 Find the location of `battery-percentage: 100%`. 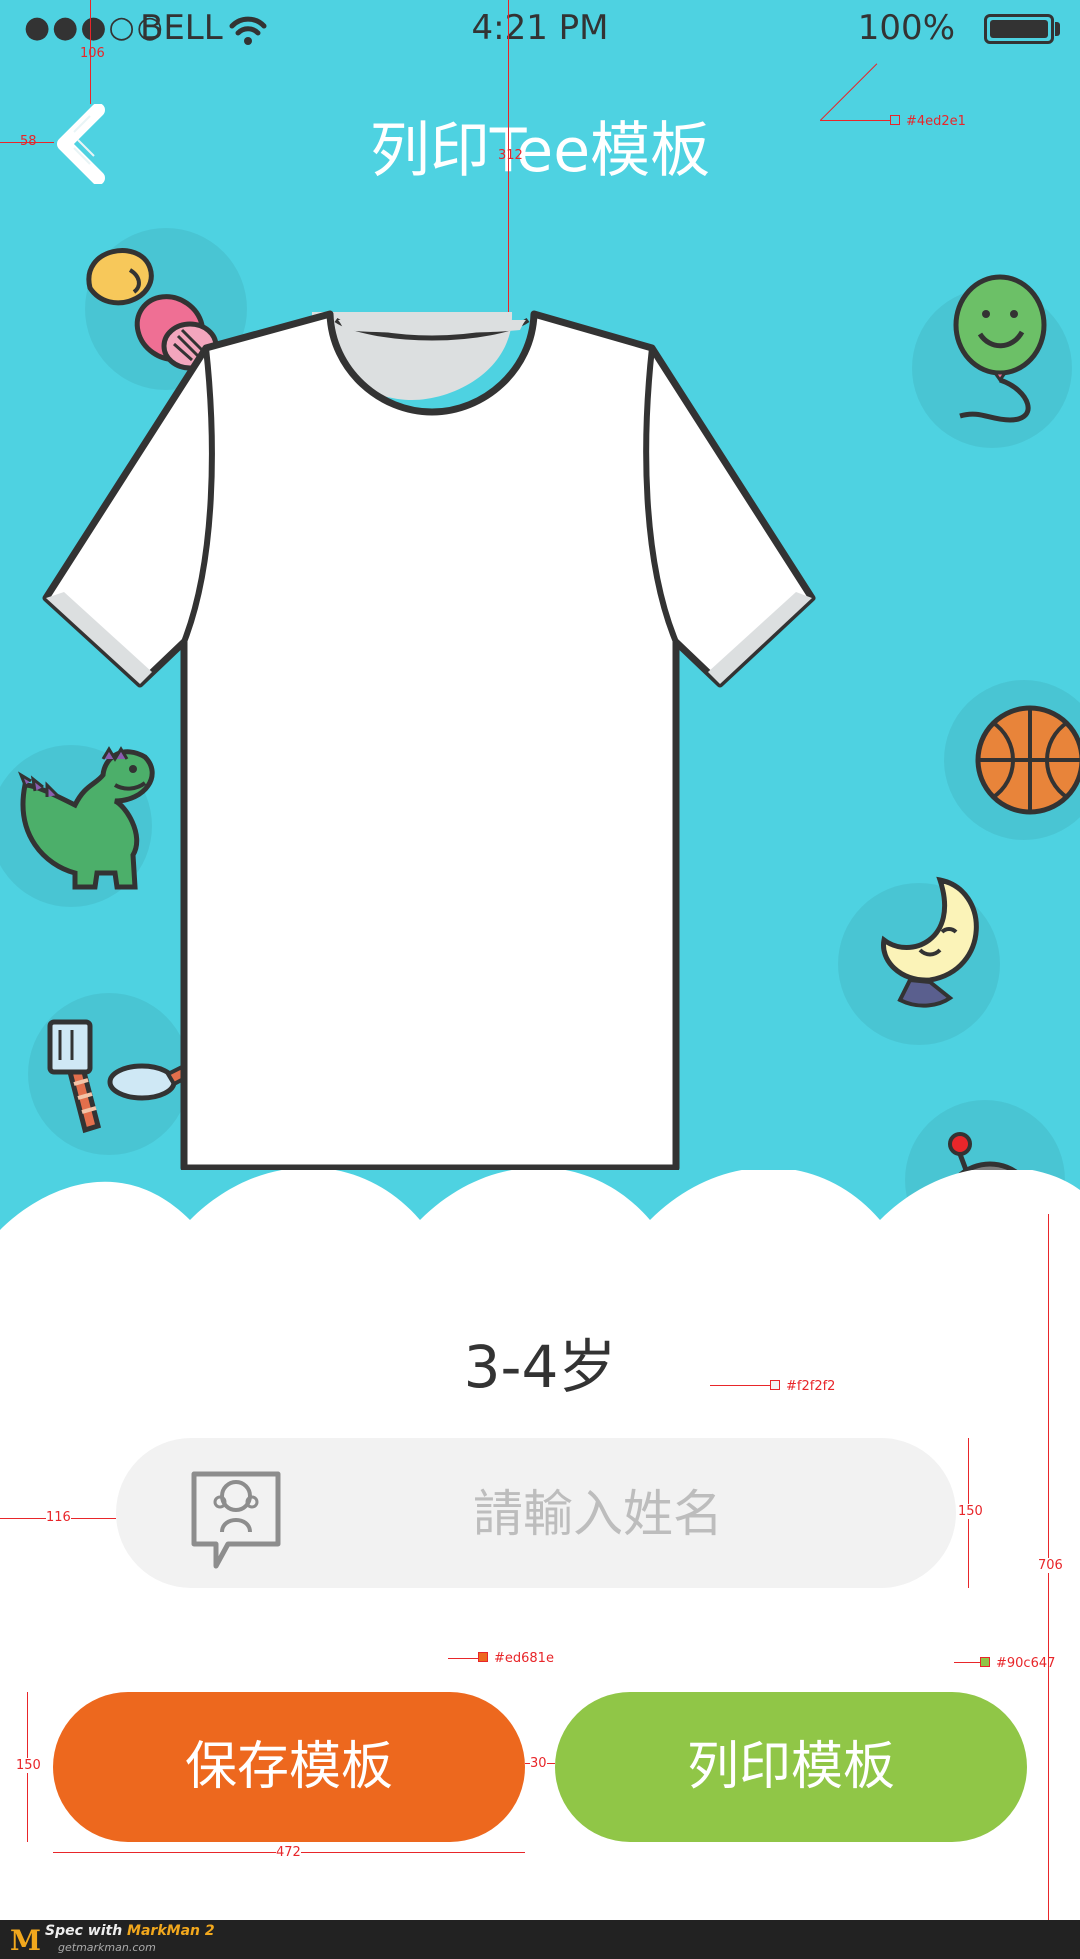

battery-percentage: 100% is located at coordinates (906, 28).